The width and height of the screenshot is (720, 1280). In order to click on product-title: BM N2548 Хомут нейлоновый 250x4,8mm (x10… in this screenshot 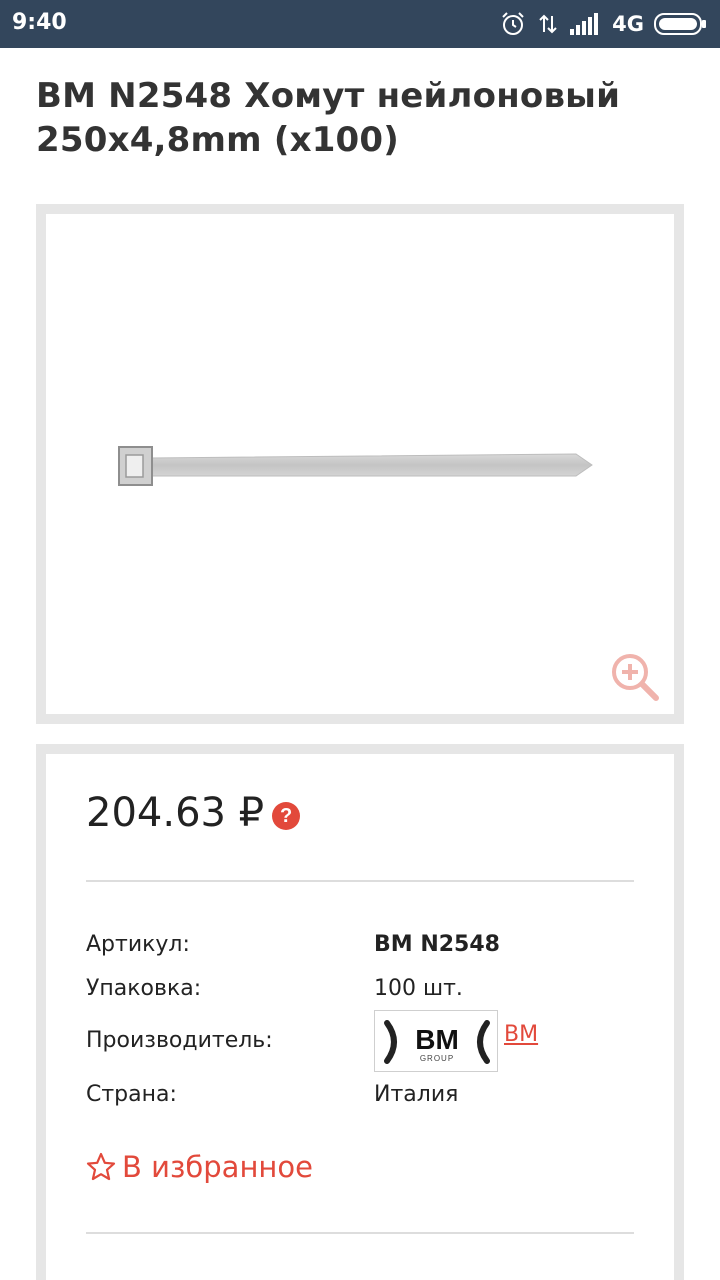, I will do `click(328, 118)`.